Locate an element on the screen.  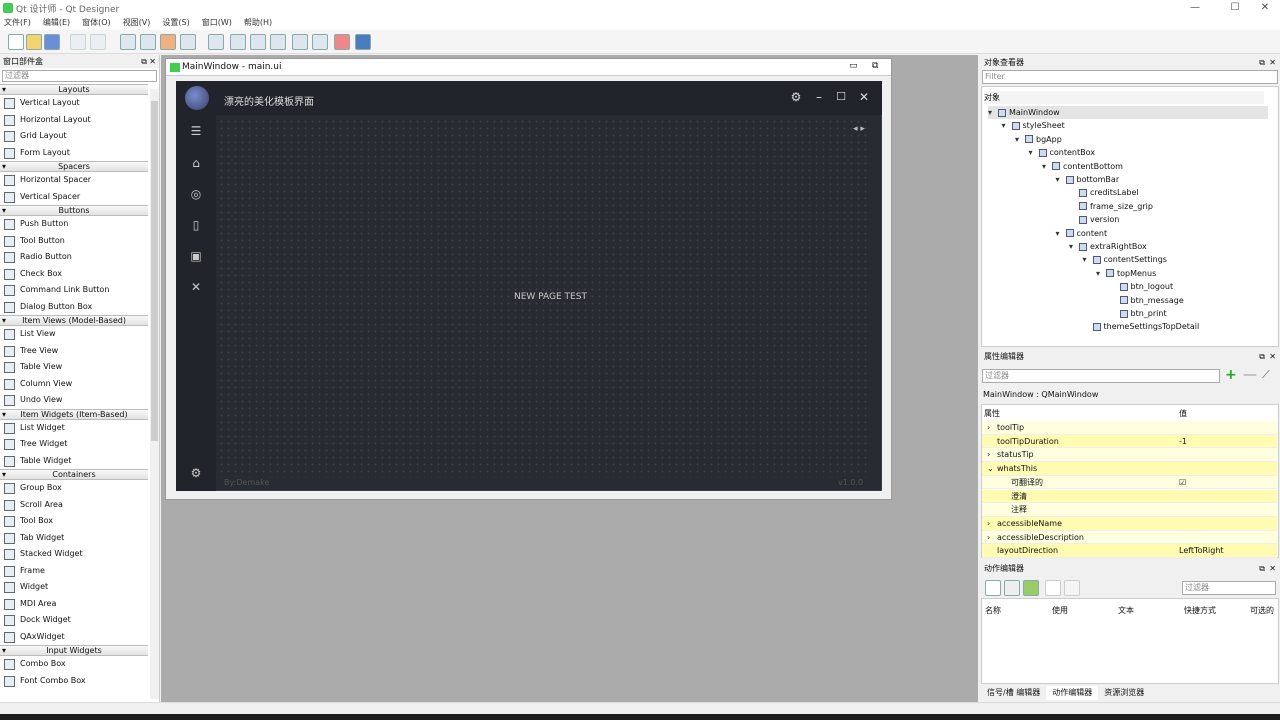
edit-widgets-icon is located at coordinates (128, 42).